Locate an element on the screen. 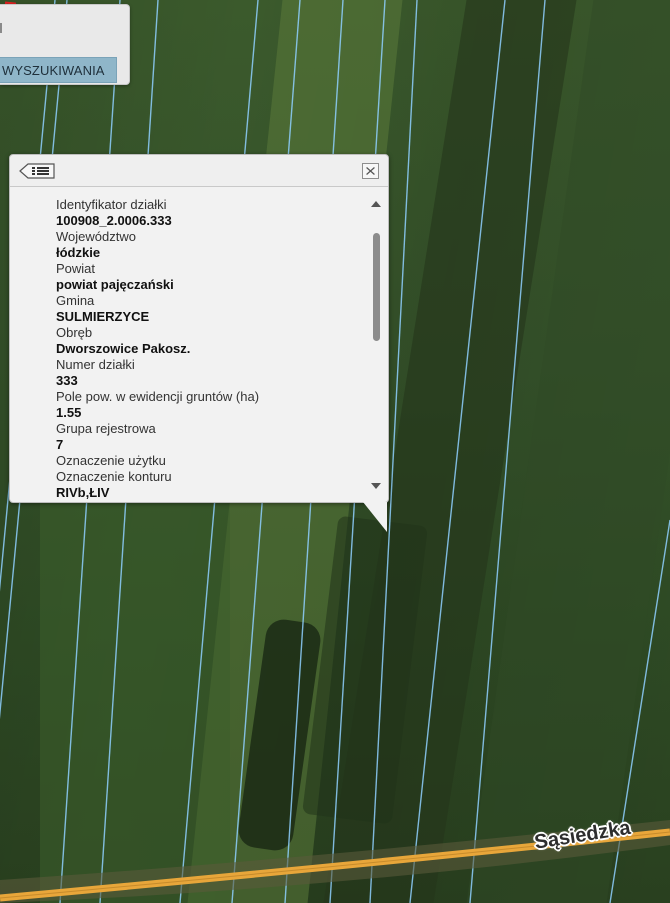 The height and width of the screenshot is (903, 670). field-value: 7 is located at coordinates (60, 444).